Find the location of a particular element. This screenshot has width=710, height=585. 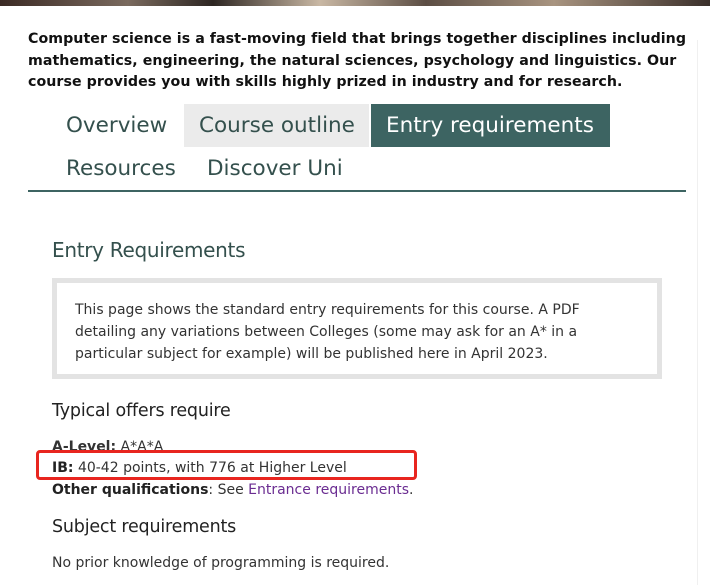

tabs-divider is located at coordinates (357, 191).